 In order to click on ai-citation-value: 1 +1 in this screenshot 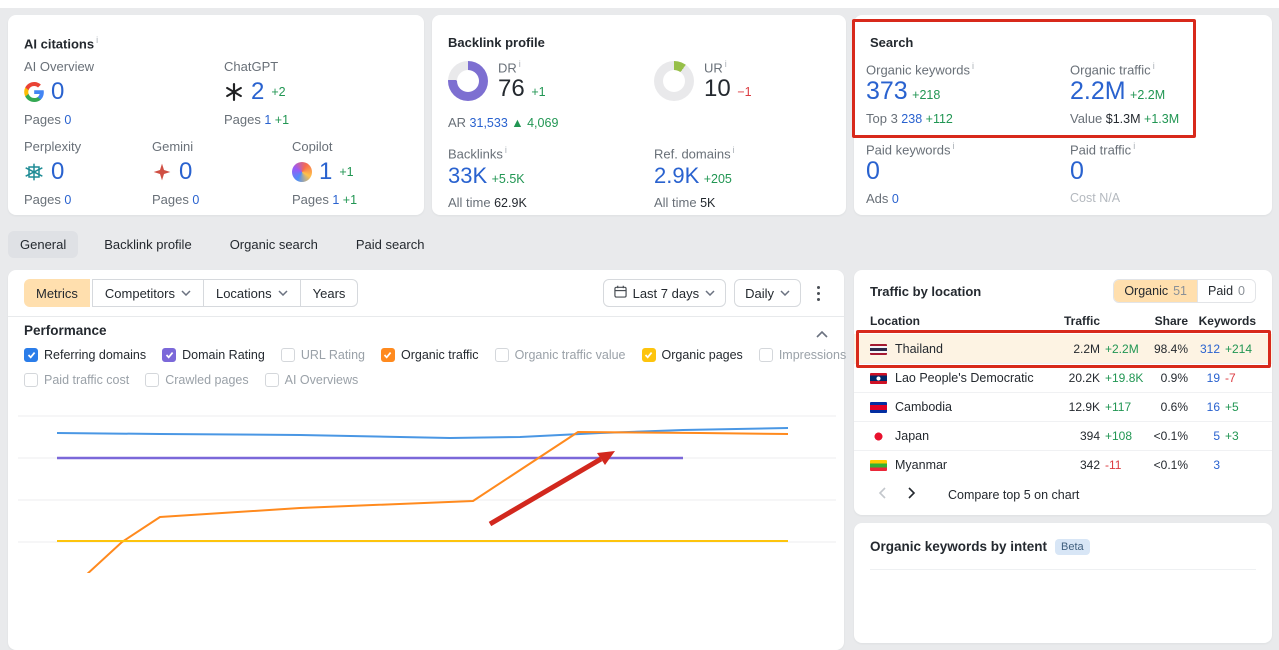, I will do `click(324, 172)`.